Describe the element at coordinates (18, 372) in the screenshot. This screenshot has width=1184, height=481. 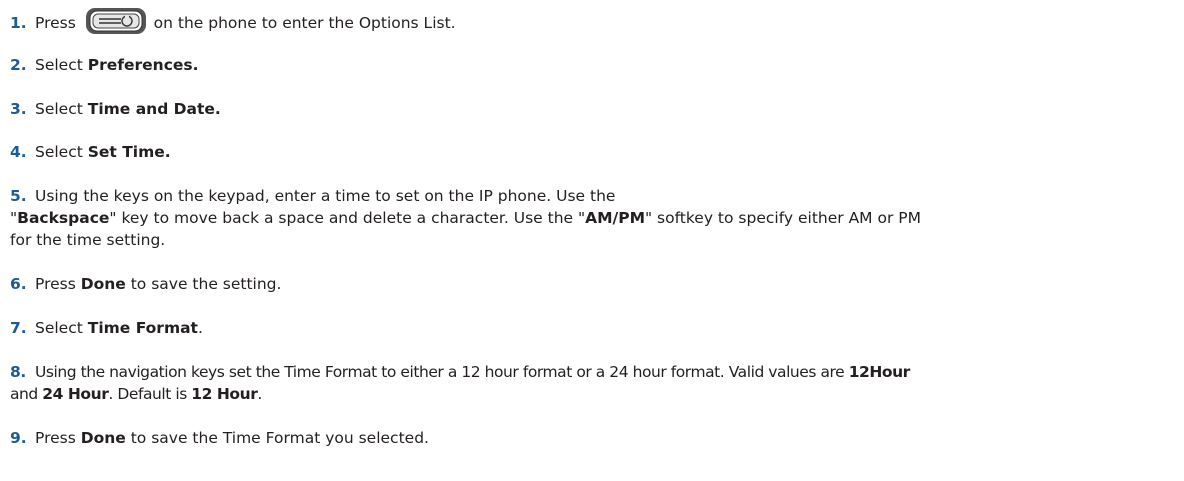
I see `step-number: 8.` at that location.